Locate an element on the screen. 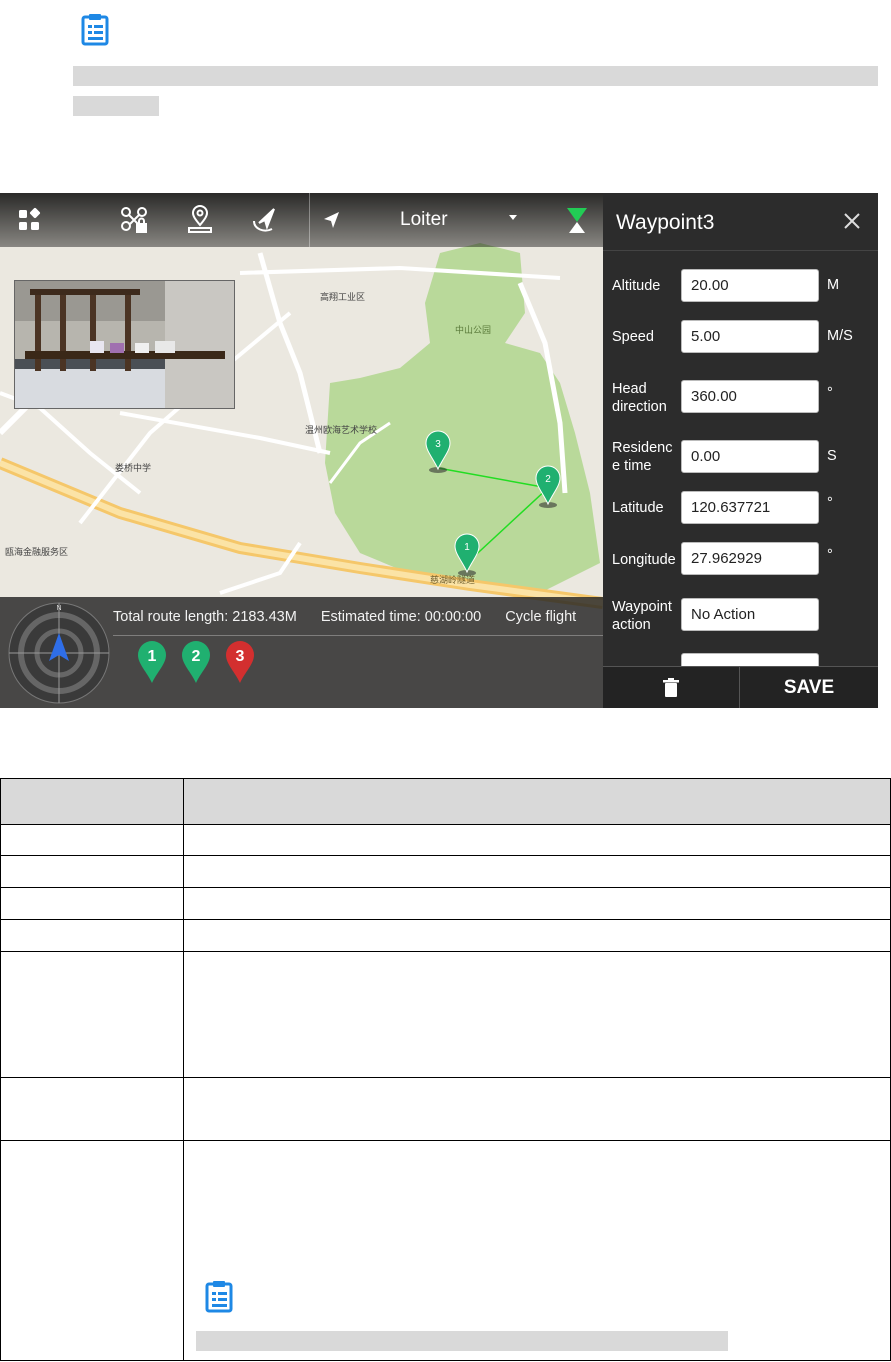  map-label-industrial-zone: 高翔工业区 is located at coordinates (342, 296).